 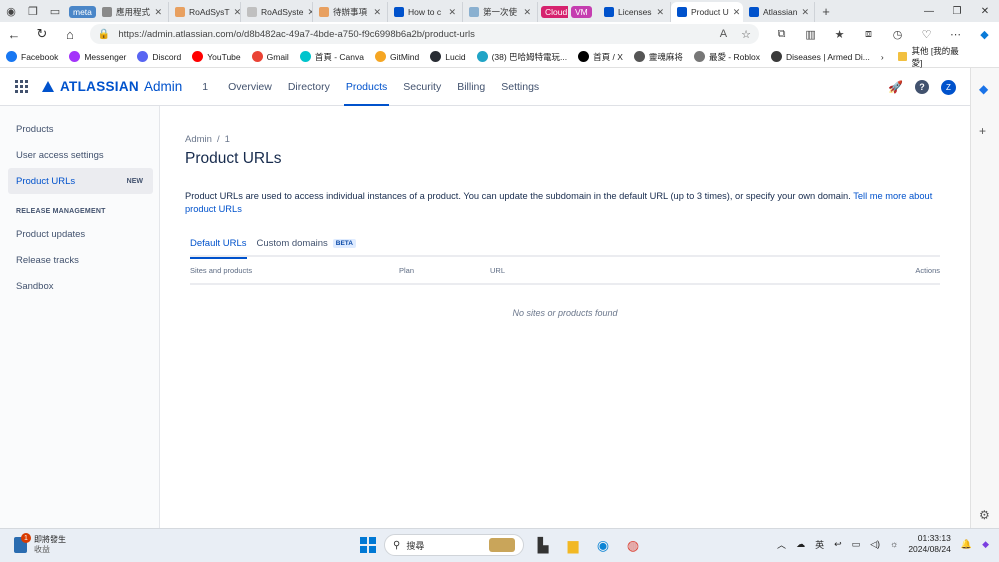 I want to click on browser-tab: How to c ✕, so click(x=425, y=12).